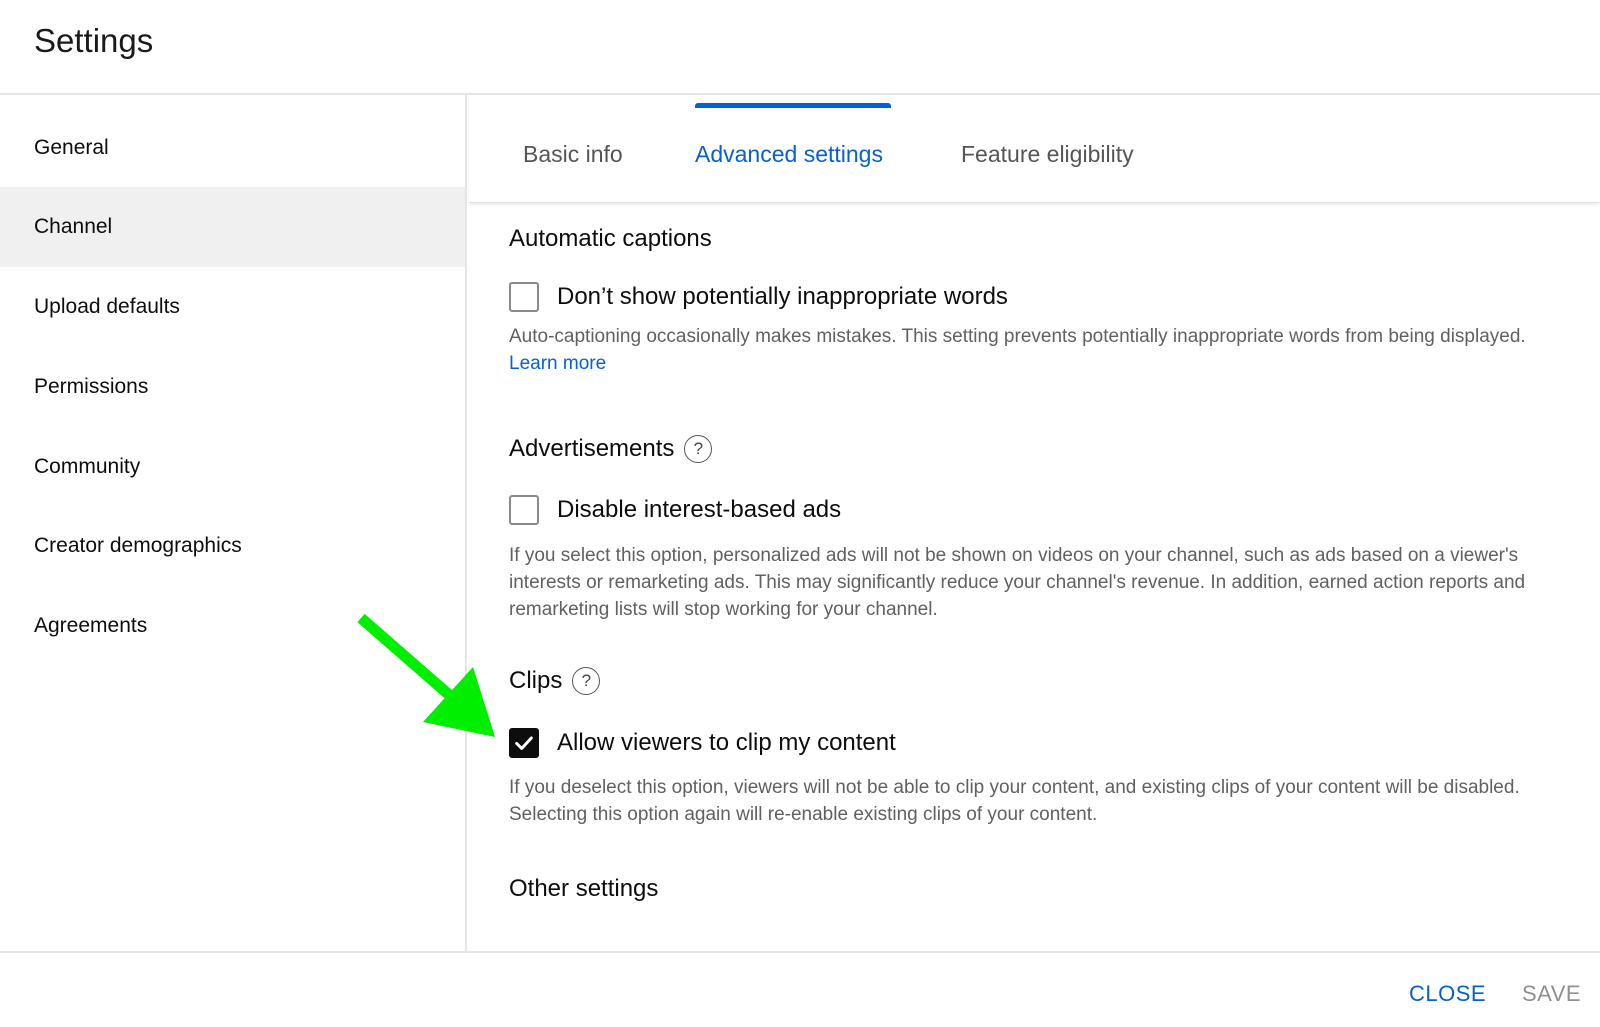  I want to click on tab-feature-eligibility: Feature eligibility, so click(1047, 154).